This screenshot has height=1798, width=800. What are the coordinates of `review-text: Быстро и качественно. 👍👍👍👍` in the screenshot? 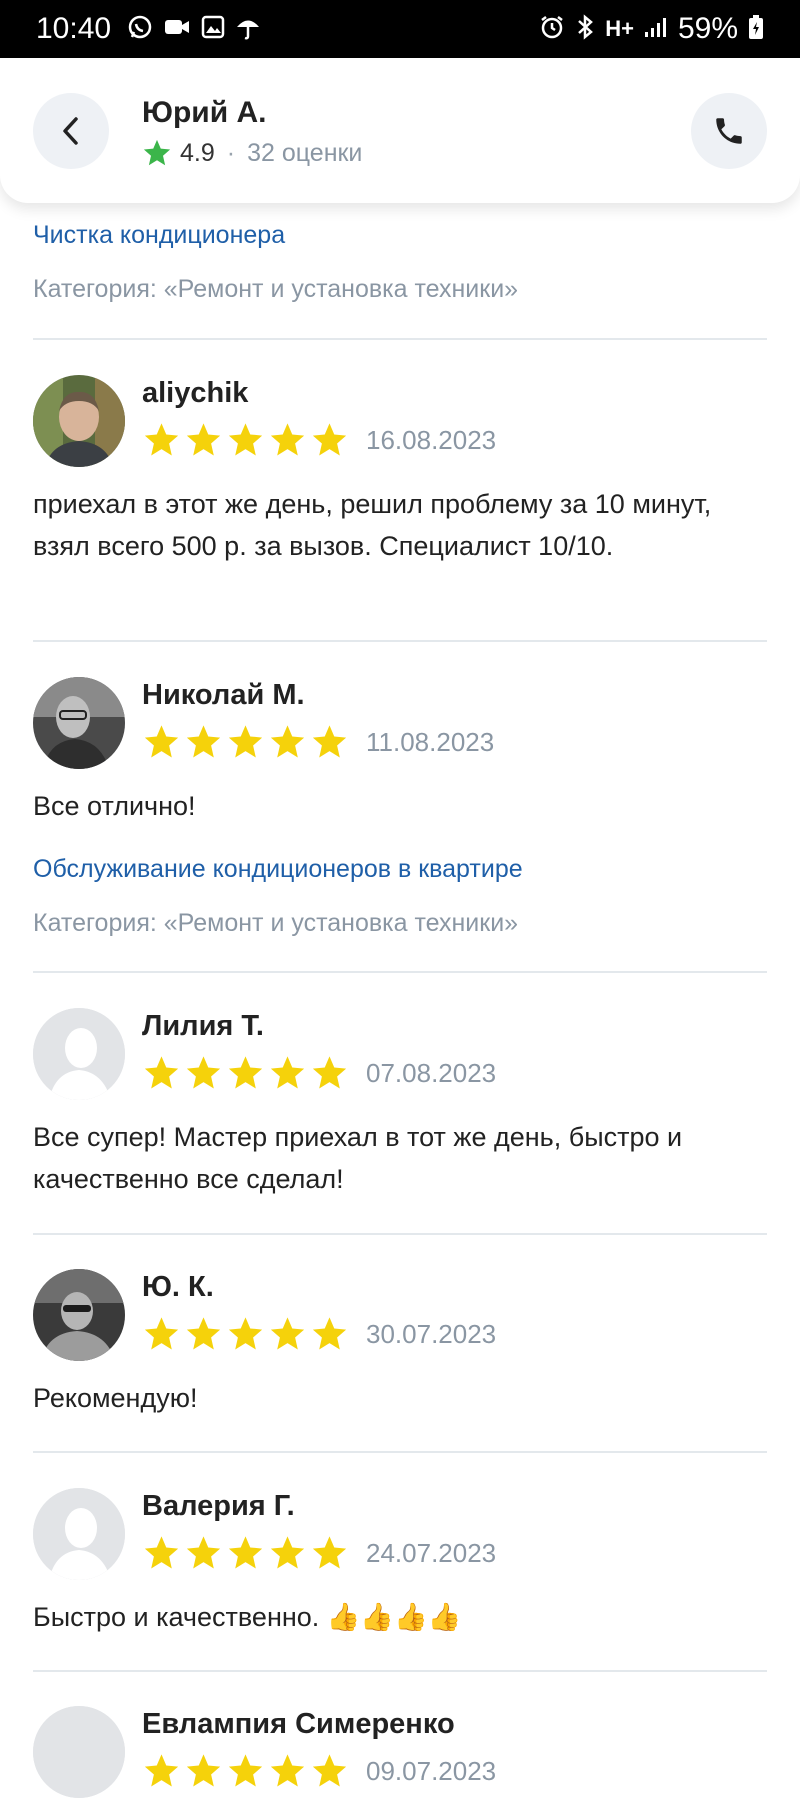 It's located at (400, 1617).